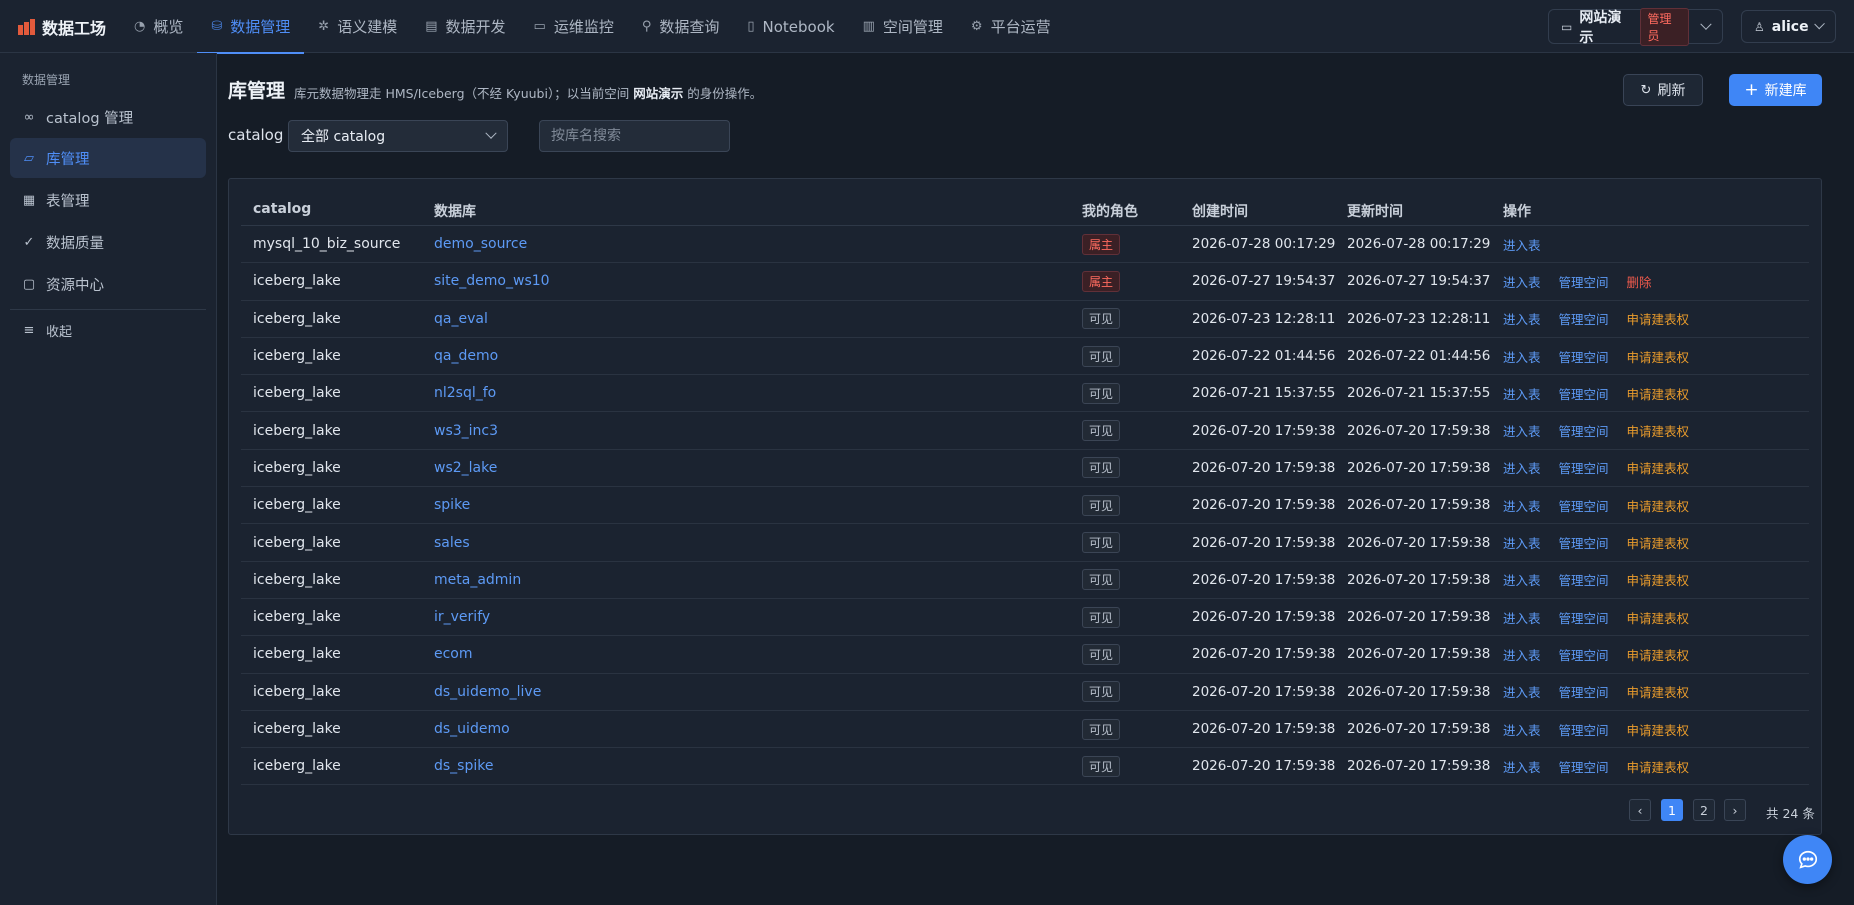 This screenshot has width=1854, height=905. What do you see at coordinates (1735, 810) in the screenshot?
I see `next-page-button: ›` at bounding box center [1735, 810].